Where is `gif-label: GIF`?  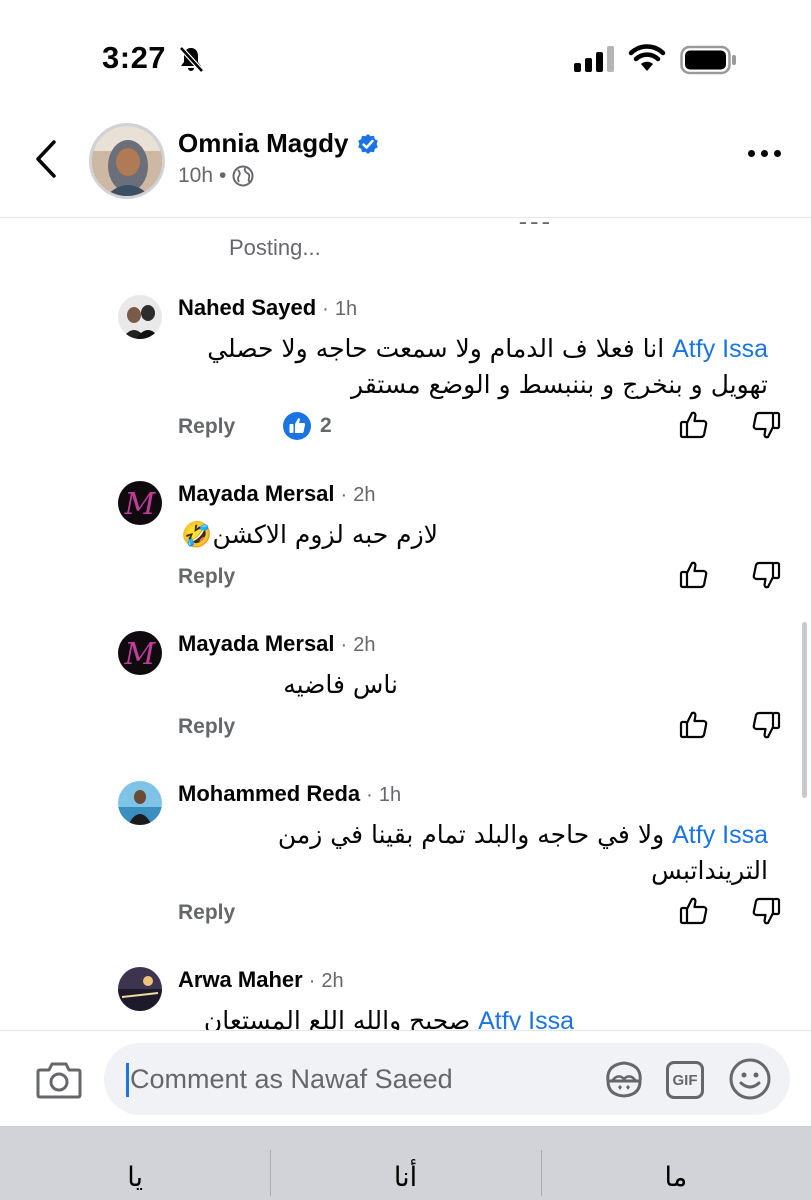
gif-label: GIF is located at coordinates (685, 1080).